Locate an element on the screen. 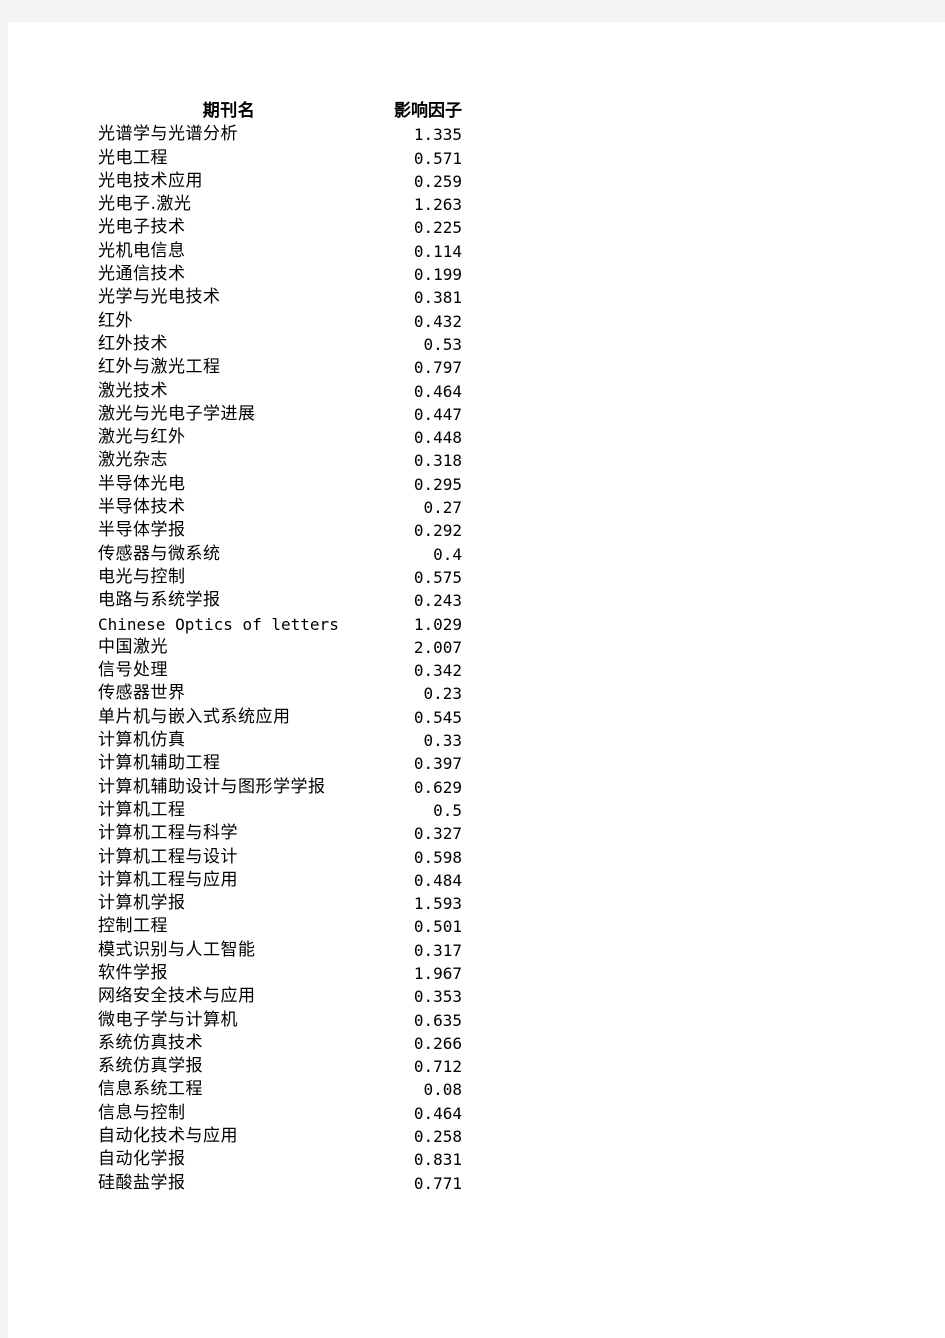  impact-factor-value: 0.598 is located at coordinates (437, 857).